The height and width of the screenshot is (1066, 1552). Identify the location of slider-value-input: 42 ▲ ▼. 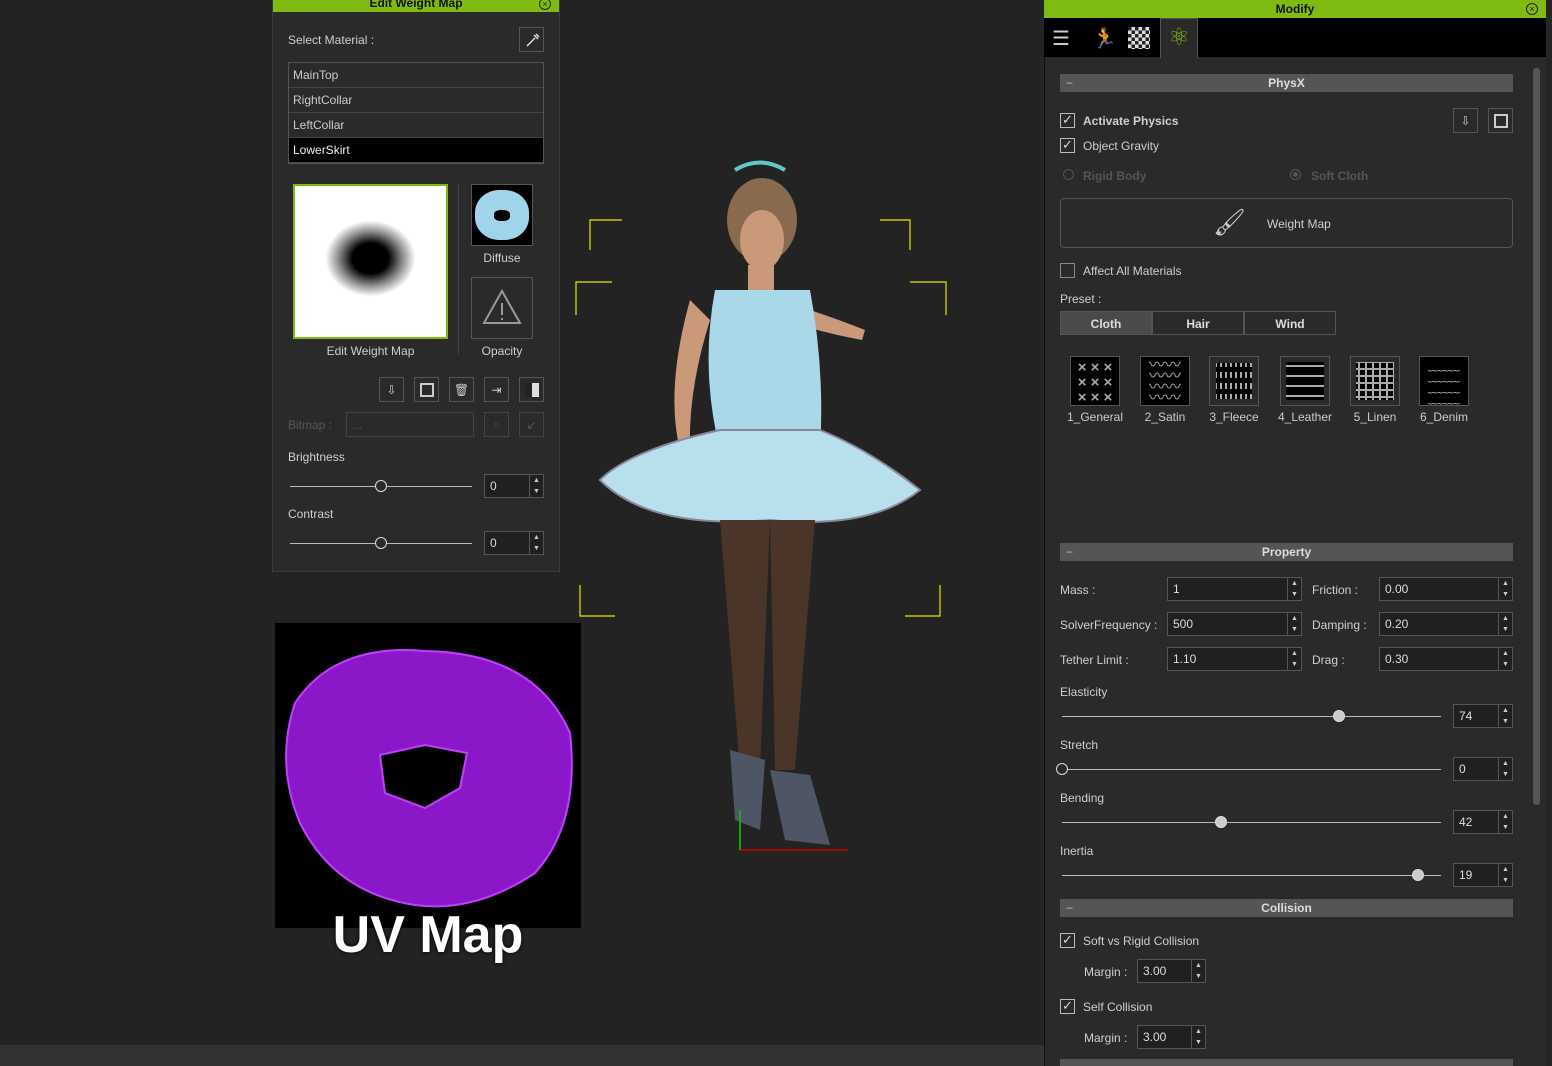
(1483, 822).